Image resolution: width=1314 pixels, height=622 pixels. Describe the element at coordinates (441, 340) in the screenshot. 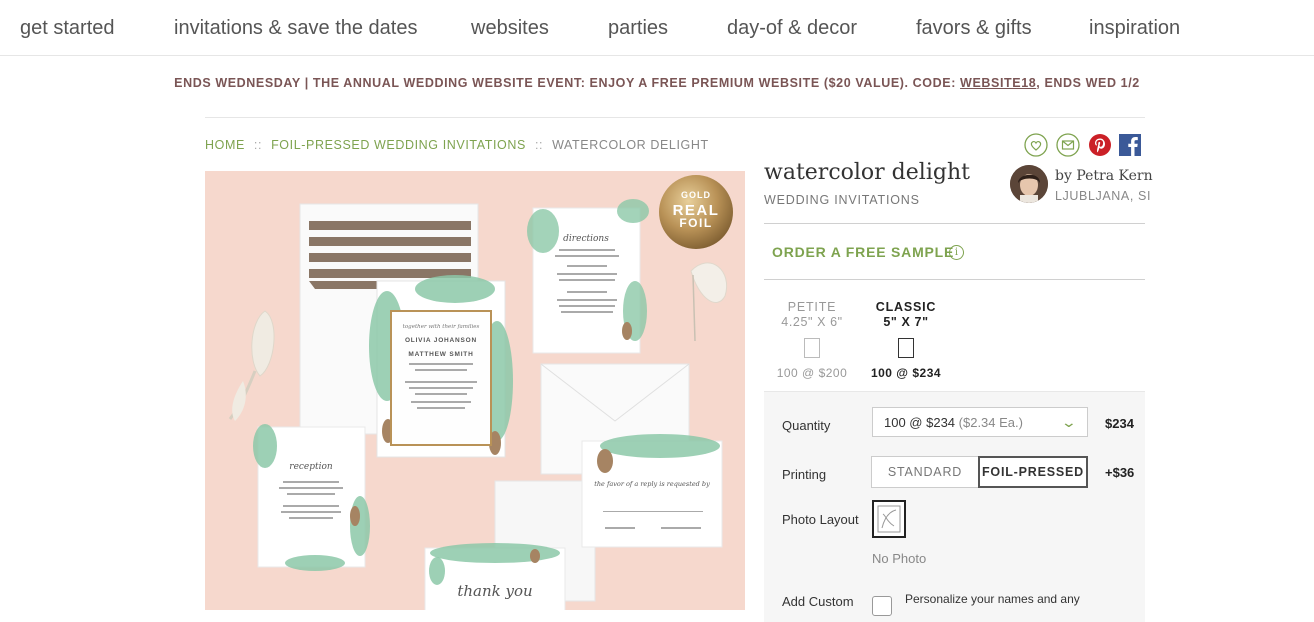

I see `card-couple-bride: OLIVIA JOHANSON` at that location.